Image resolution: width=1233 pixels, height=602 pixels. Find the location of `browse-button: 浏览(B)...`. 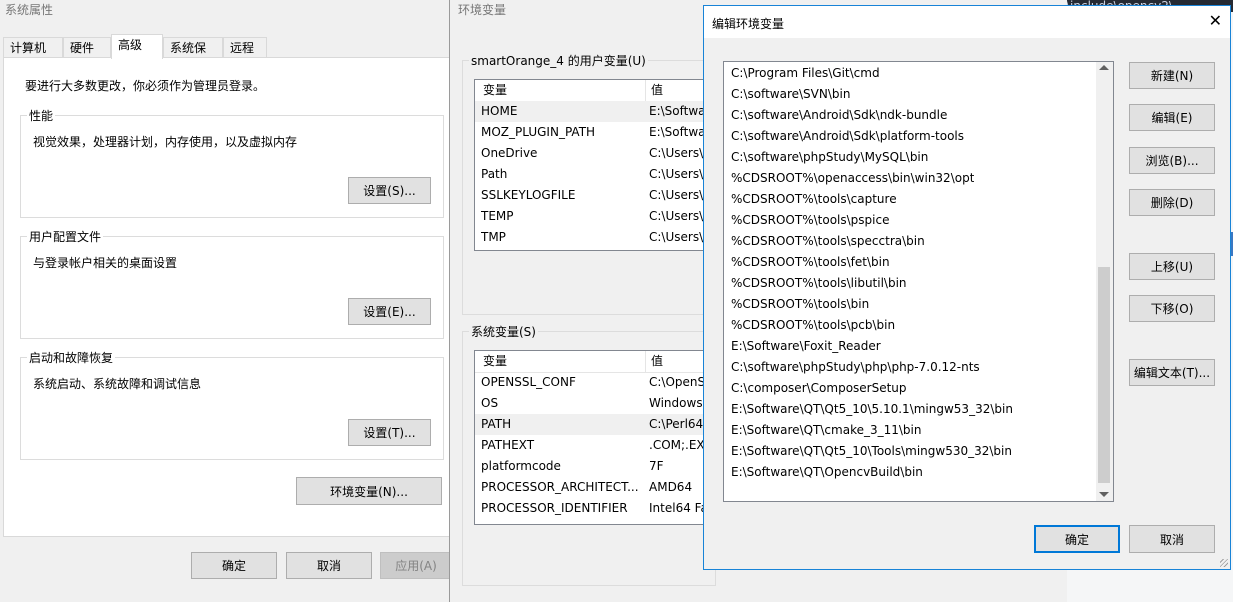

browse-button: 浏览(B)... is located at coordinates (1172, 160).